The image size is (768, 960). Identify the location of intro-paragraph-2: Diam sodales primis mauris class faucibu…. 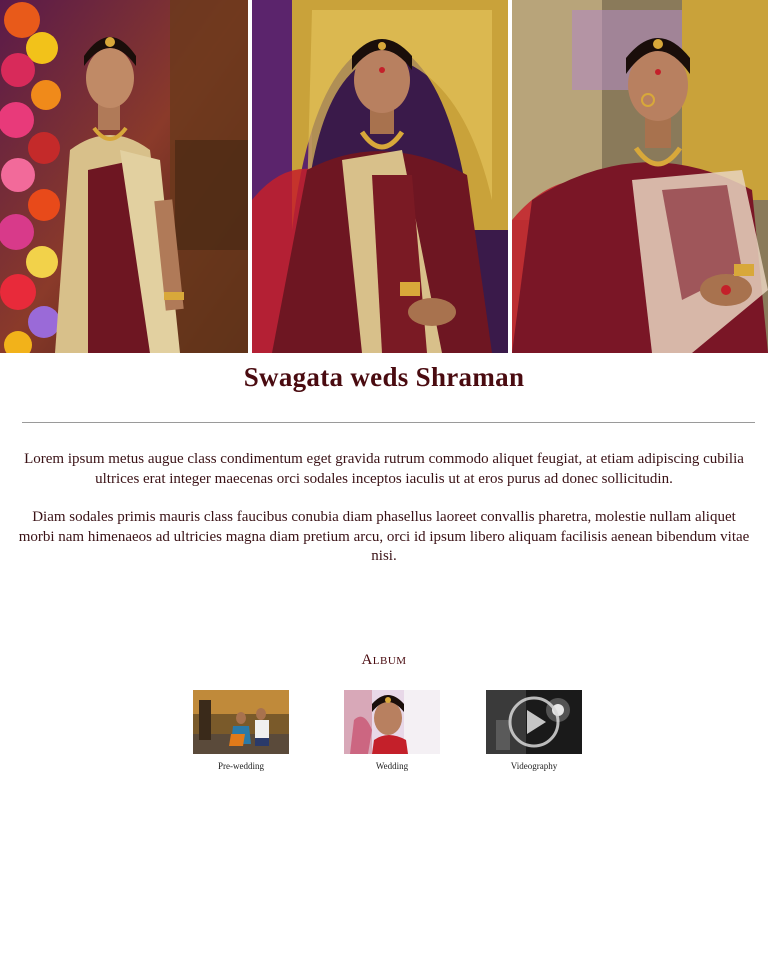
(384, 536).